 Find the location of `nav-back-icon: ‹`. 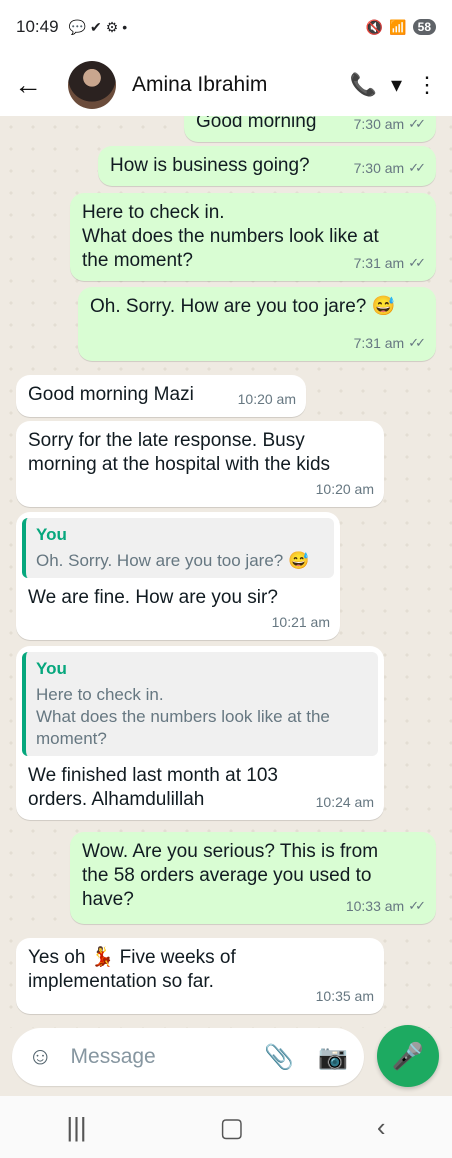

nav-back-icon: ‹ is located at coordinates (381, 1127).